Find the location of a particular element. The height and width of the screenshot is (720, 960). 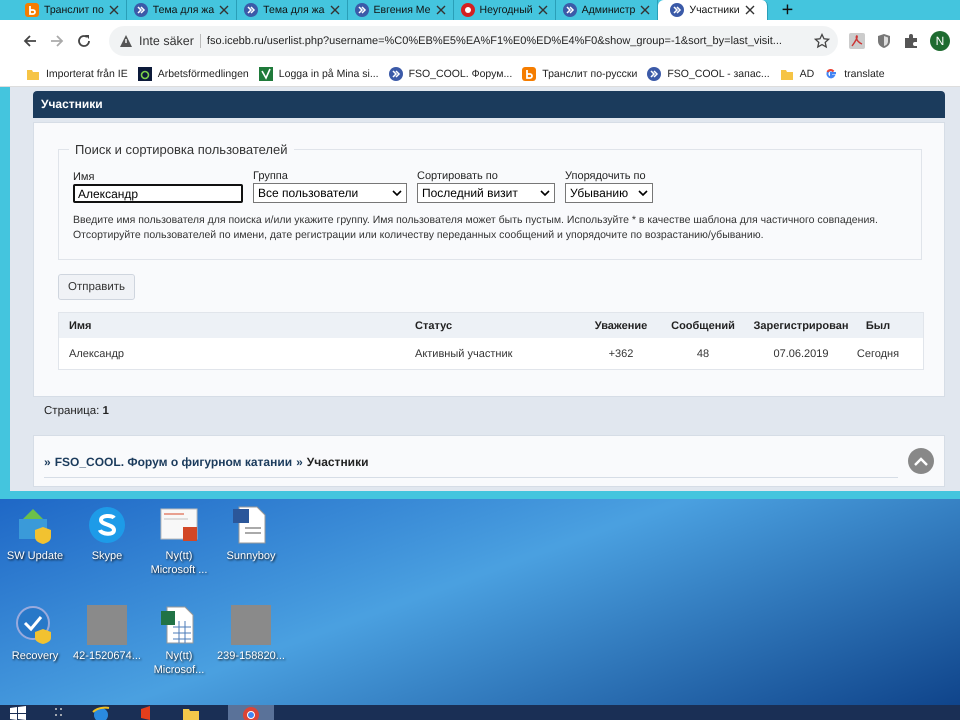

table-cell-text: Активный участник is located at coordinates (464, 354).